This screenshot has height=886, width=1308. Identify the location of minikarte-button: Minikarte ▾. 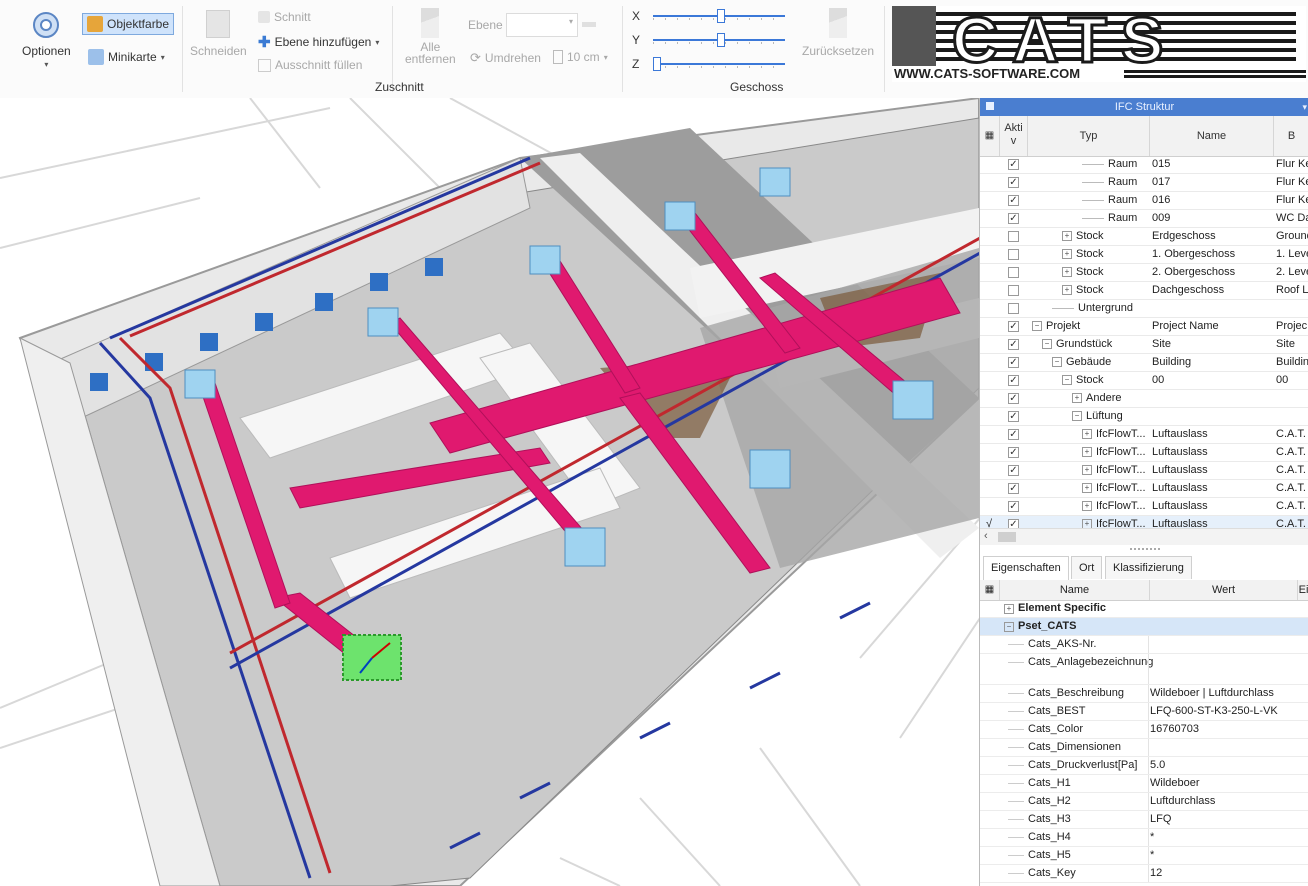
(126, 57).